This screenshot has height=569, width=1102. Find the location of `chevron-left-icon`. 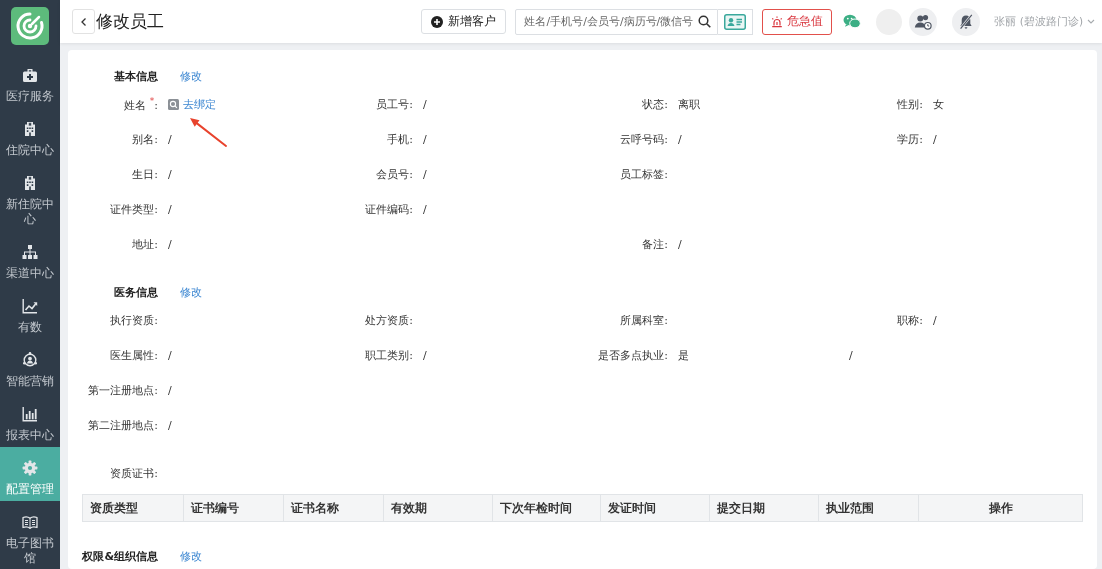

chevron-left-icon is located at coordinates (83, 21).